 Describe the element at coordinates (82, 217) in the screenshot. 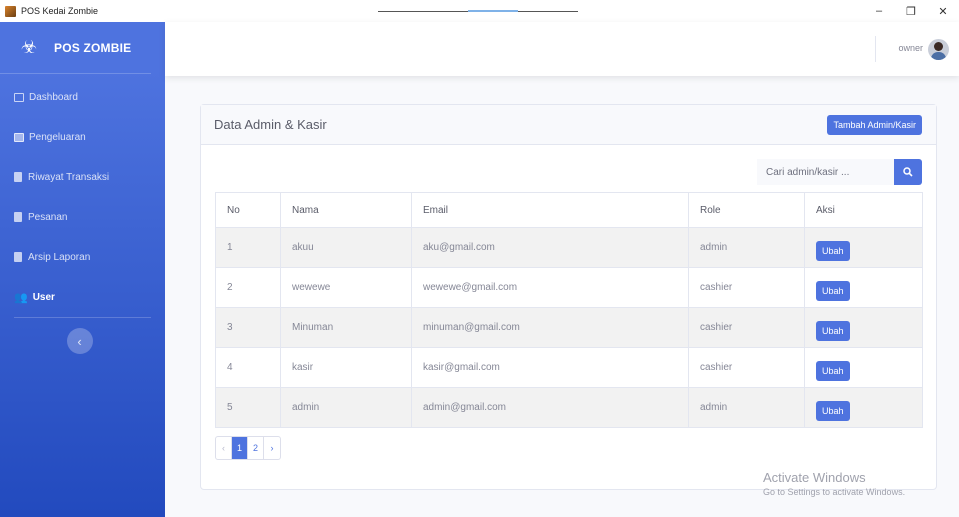

I see `sidebar-item-pesanan: Pesanan` at that location.